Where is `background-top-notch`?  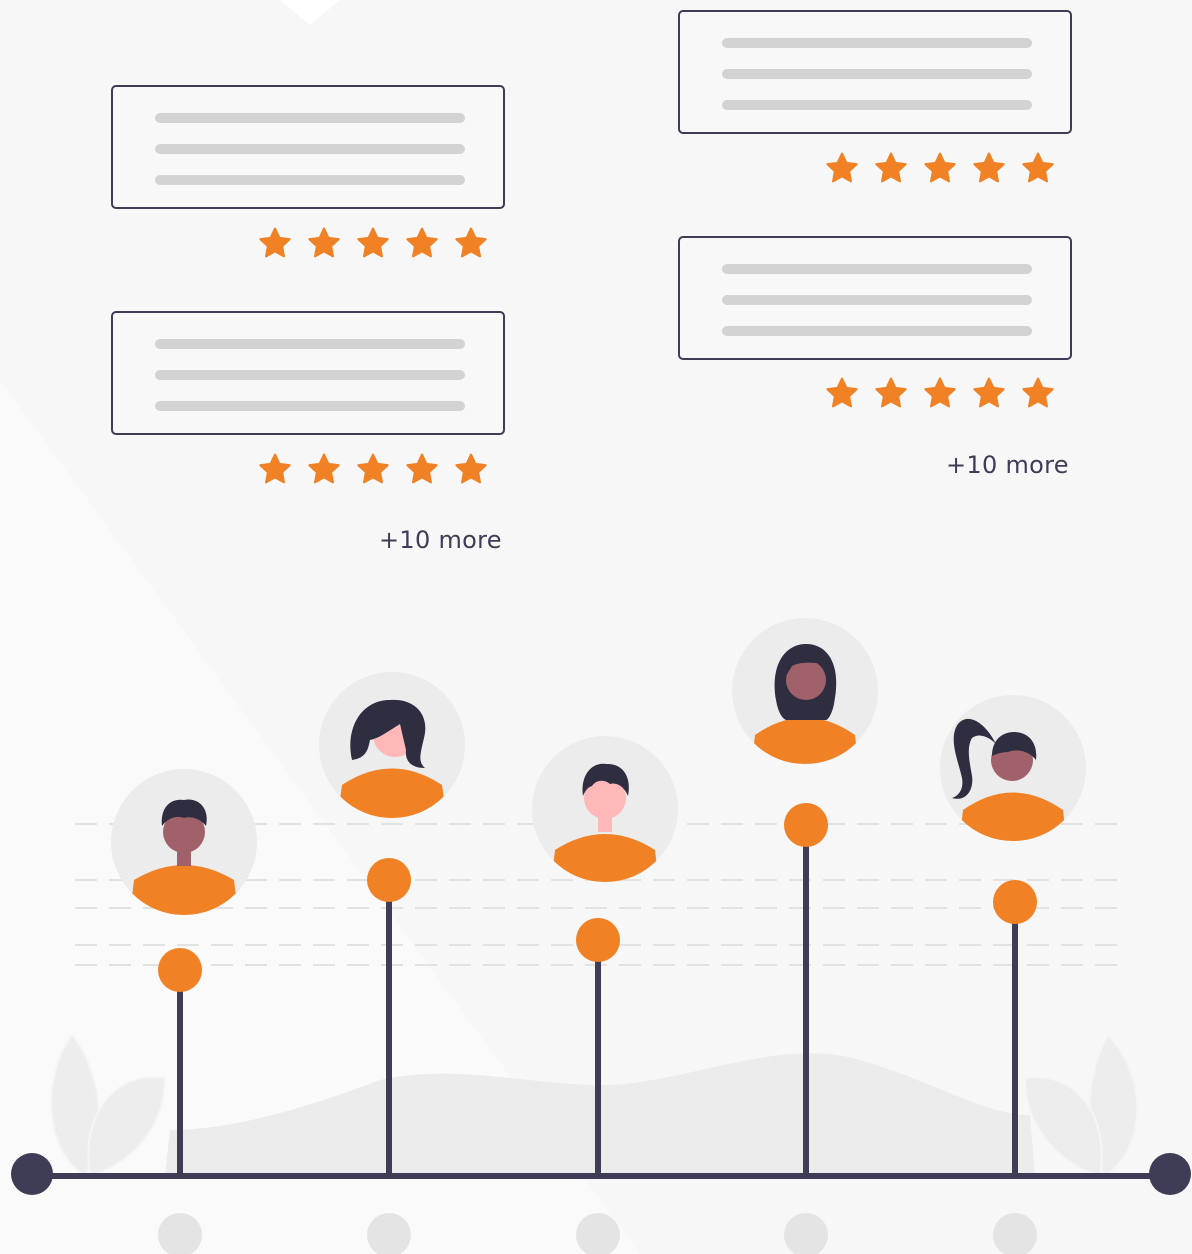
background-top-notch is located at coordinates (310, 12).